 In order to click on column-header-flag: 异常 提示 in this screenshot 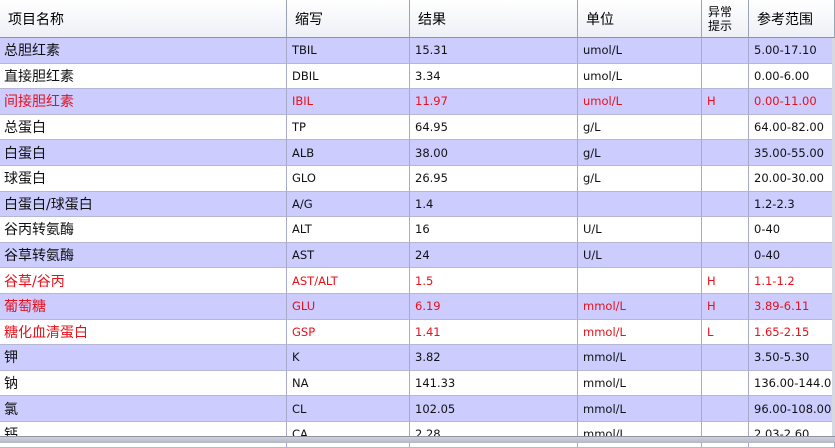, I will do `click(725, 19)`.